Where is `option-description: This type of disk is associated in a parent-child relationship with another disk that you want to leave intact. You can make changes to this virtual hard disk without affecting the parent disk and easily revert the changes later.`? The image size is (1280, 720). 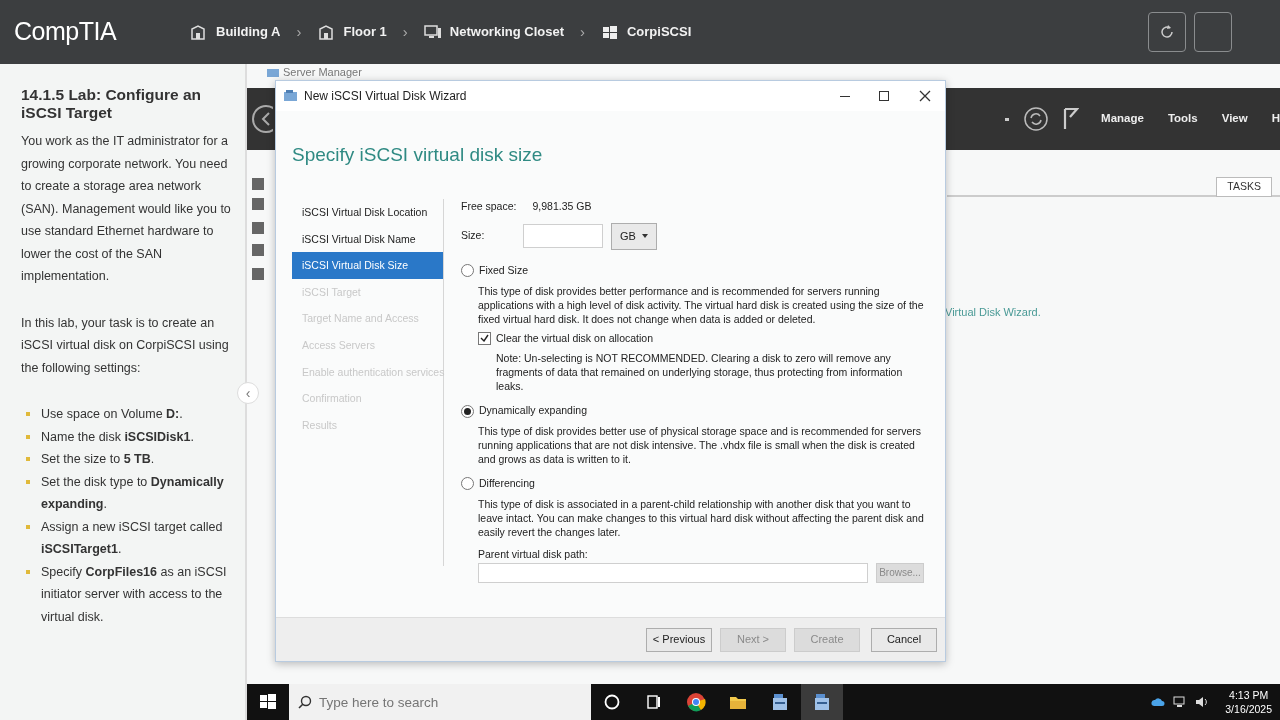
option-description: This type of disk is associated in a parent-child relationship with another disk that you want to leave intact. You can make changes to this virtual hard disk without affecting the parent disk and easily revert the changes later. is located at coordinates (700, 517).